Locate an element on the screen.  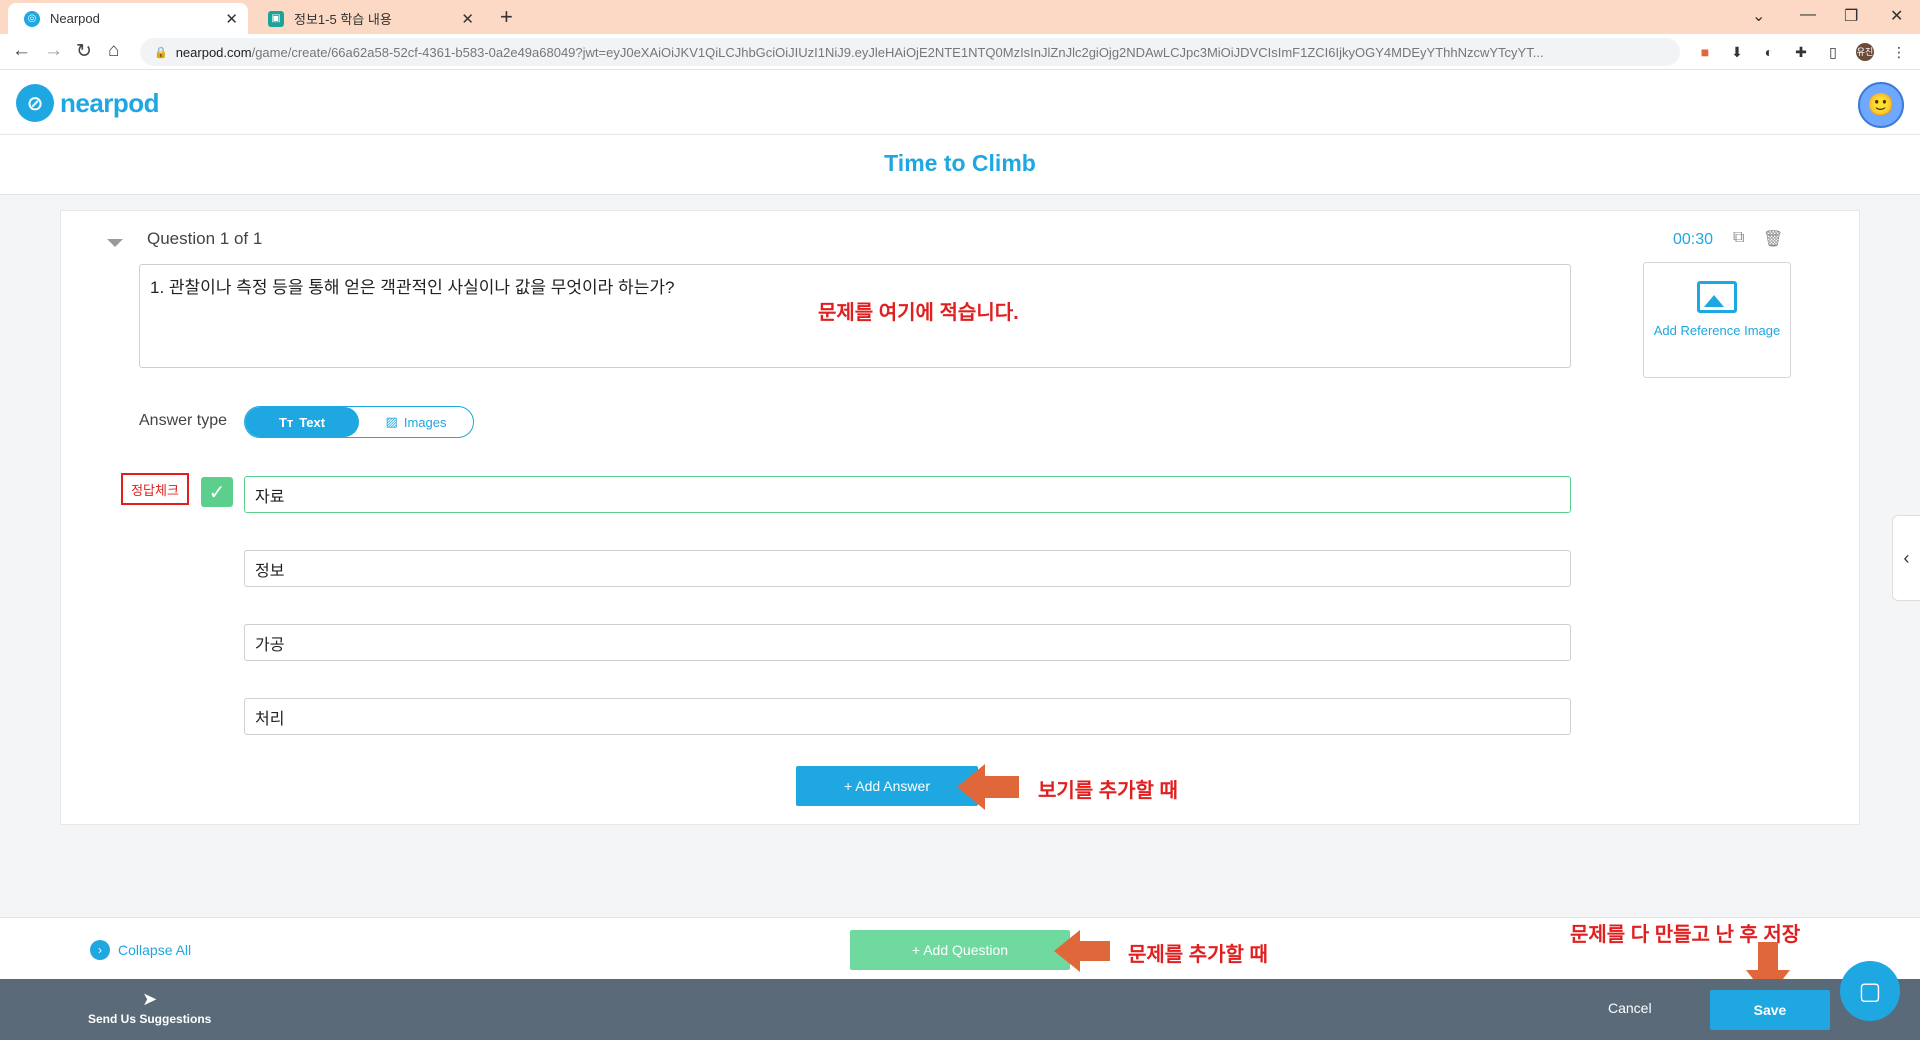
nearpod-logo: ⊘ nearpod is located at coordinates (88, 103).